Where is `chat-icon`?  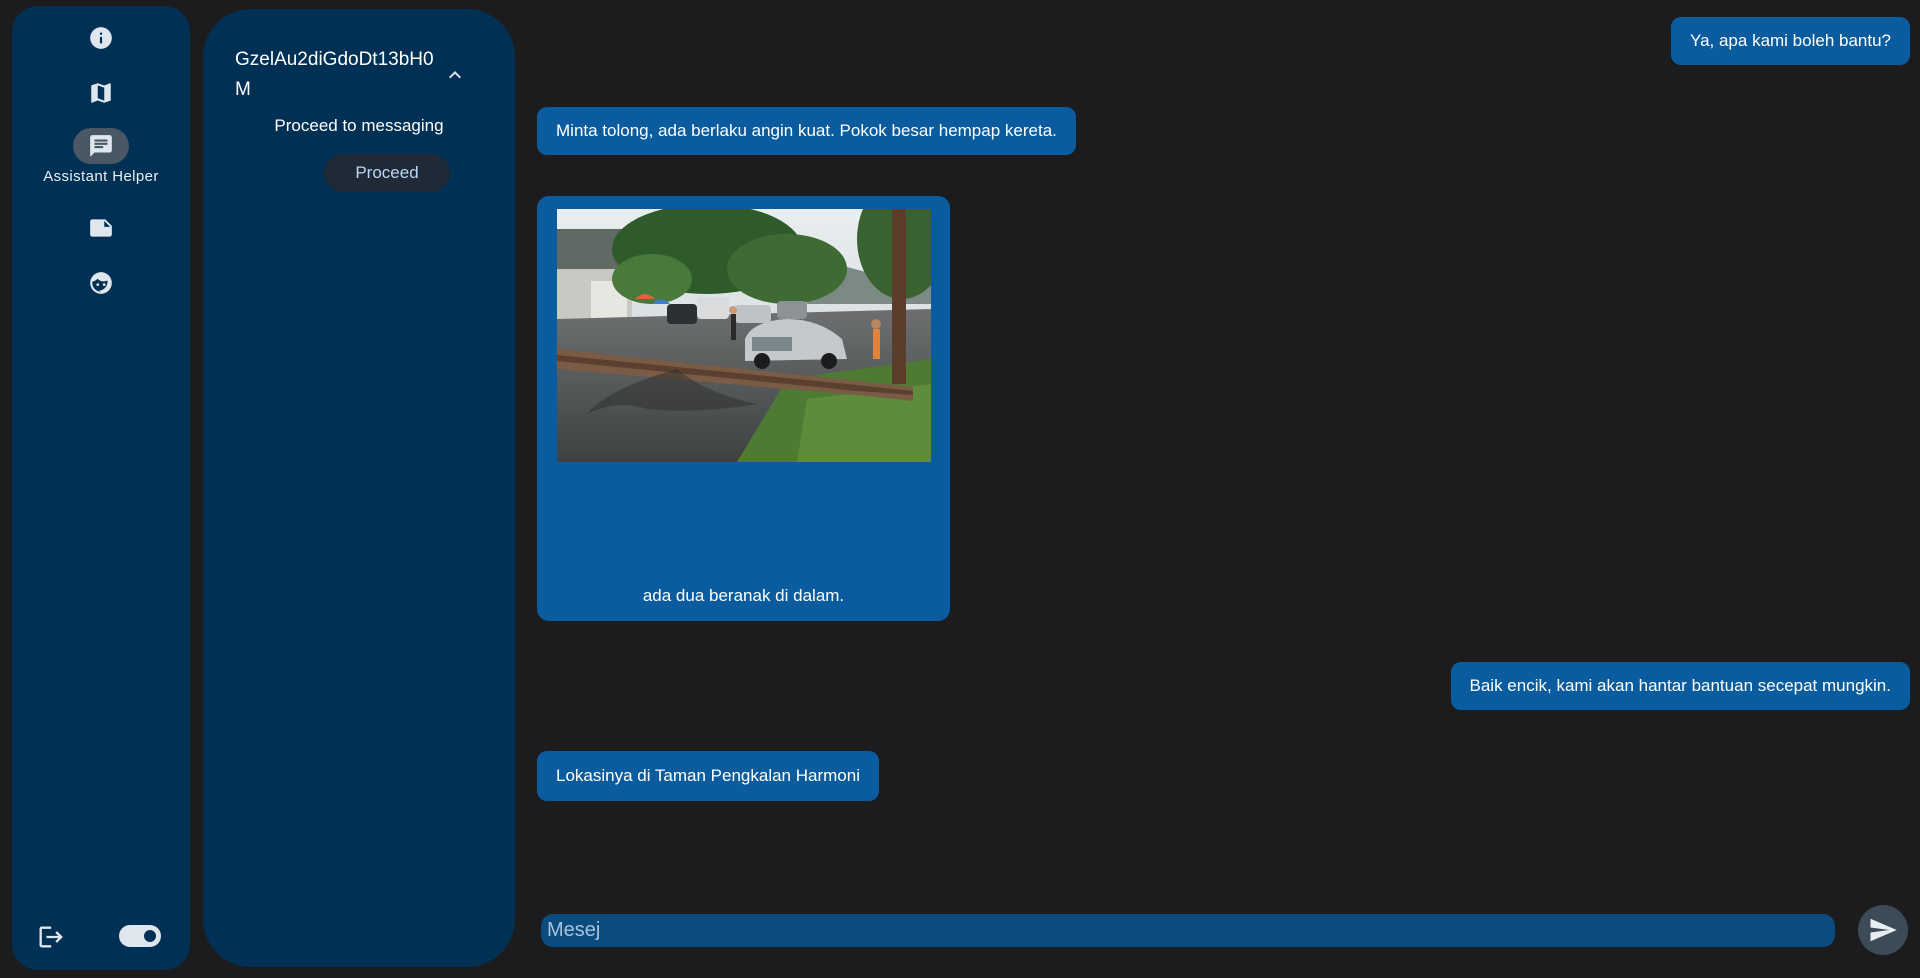
chat-icon is located at coordinates (101, 146).